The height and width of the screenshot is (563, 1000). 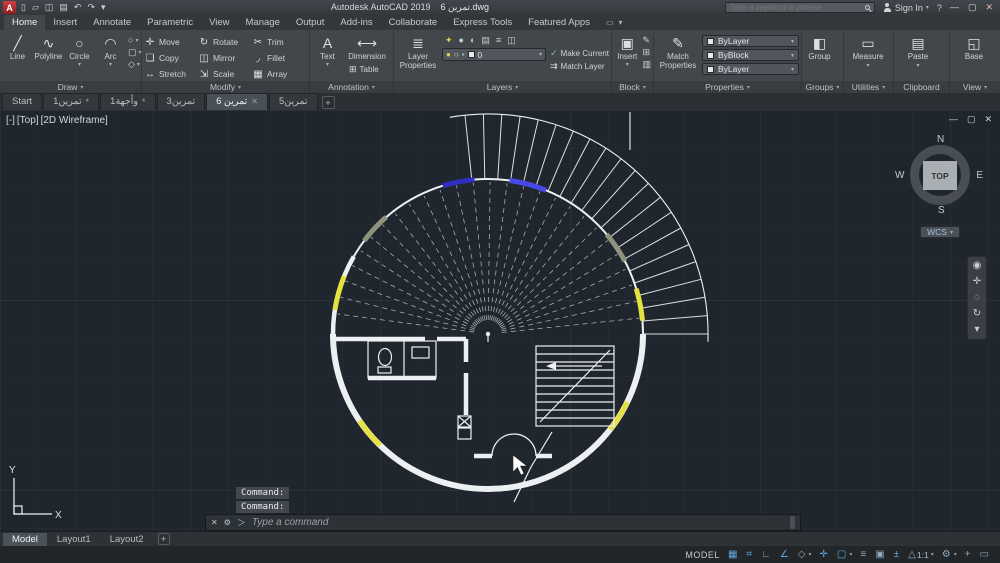 I want to click on drawing-window-button: ▢, so click(x=971, y=119).